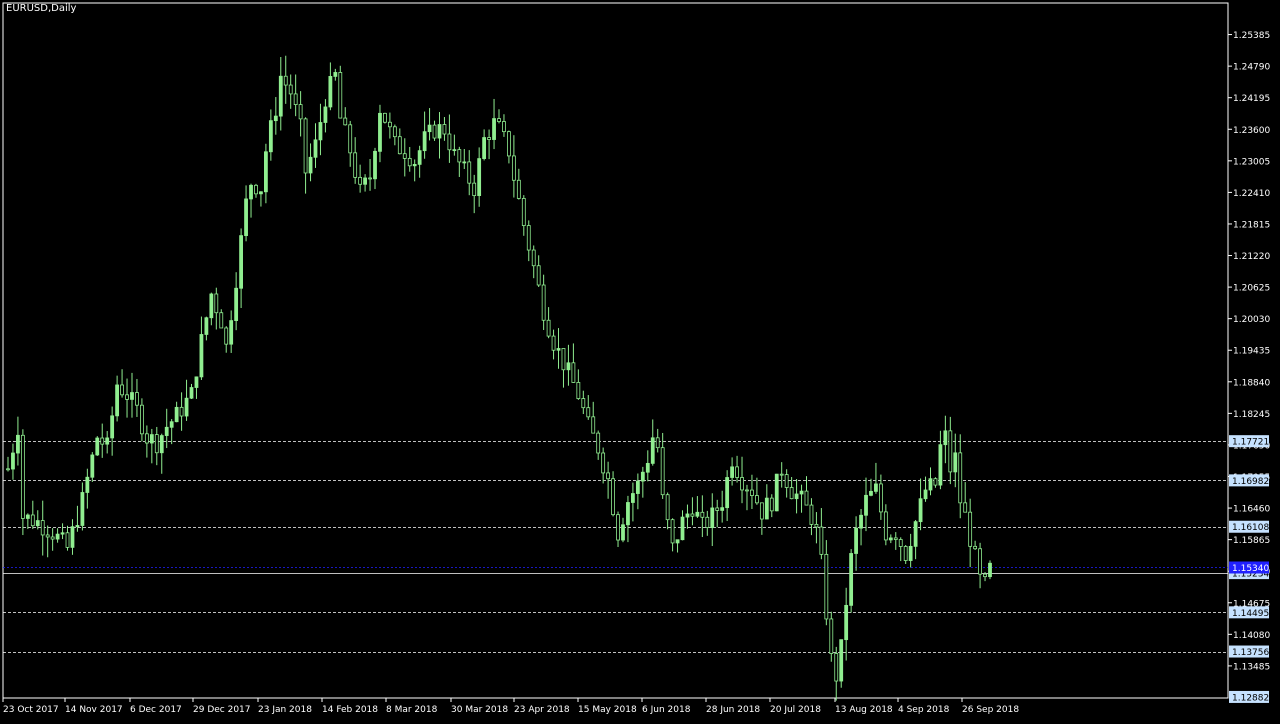 The height and width of the screenshot is (724, 1280). Describe the element at coordinates (412, 710) in the screenshot. I see `x-tick-label: 8 Mar 2018` at that location.